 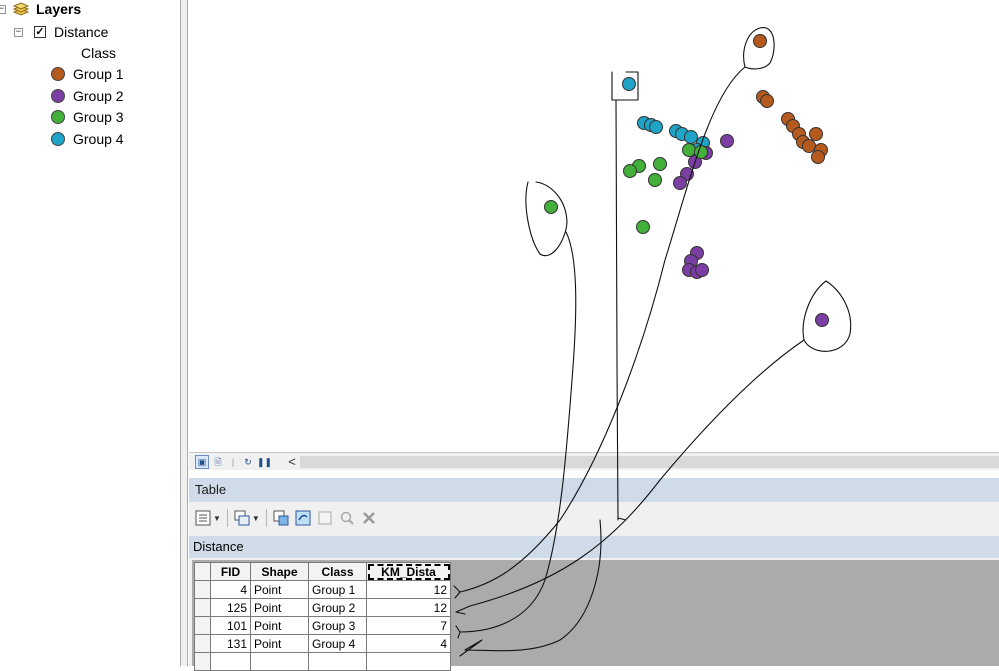 What do you see at coordinates (408, 643) in the screenshot?
I see `cell-km-dista: 4` at bounding box center [408, 643].